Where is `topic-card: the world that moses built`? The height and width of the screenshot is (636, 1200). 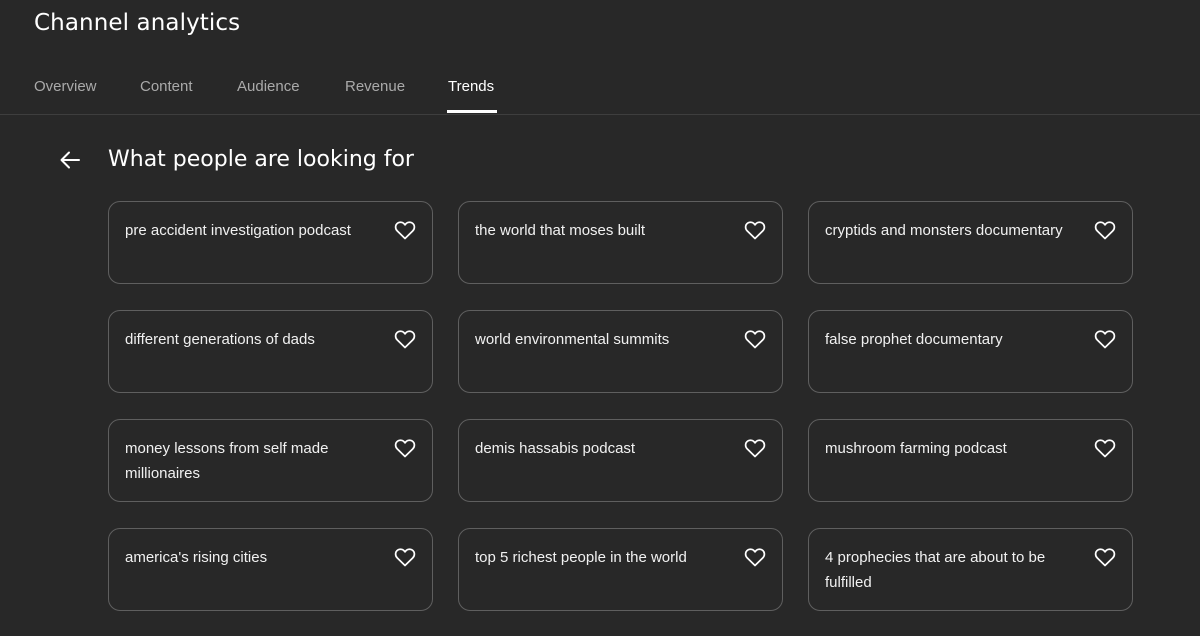
topic-card: the world that moses built is located at coordinates (620, 242).